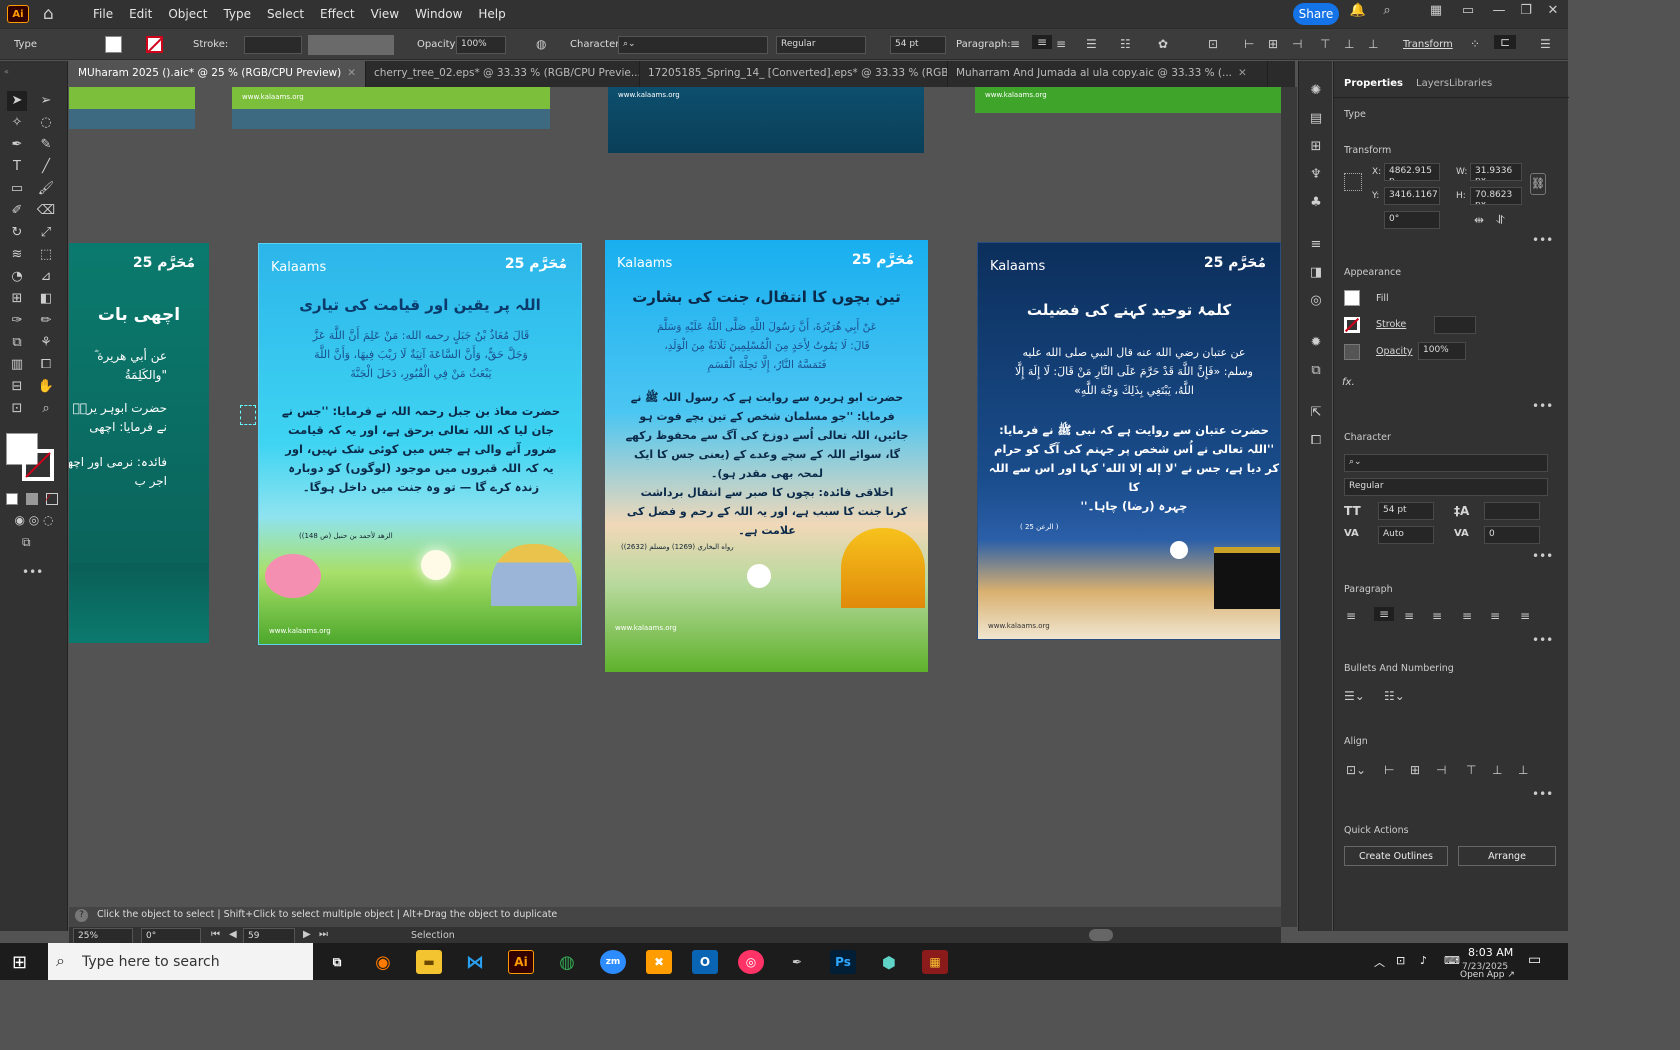 This screenshot has height=1050, width=1680. What do you see at coordinates (1406, 535) in the screenshot?
I see `panel-kerning: Auto` at bounding box center [1406, 535].